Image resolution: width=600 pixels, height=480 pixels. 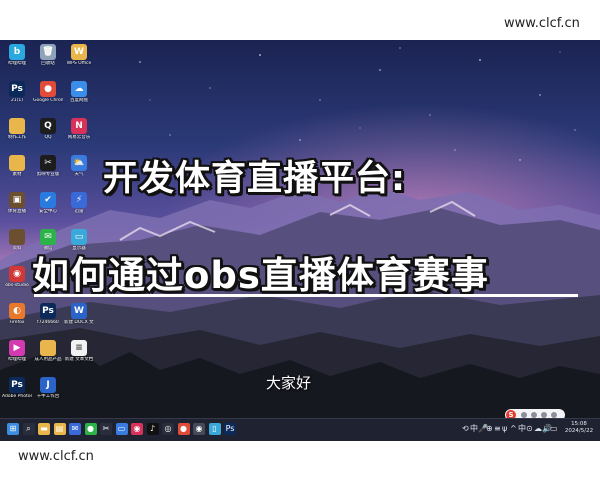 I want to click on desktop-icon-label: 素材, so click(x=17, y=174).